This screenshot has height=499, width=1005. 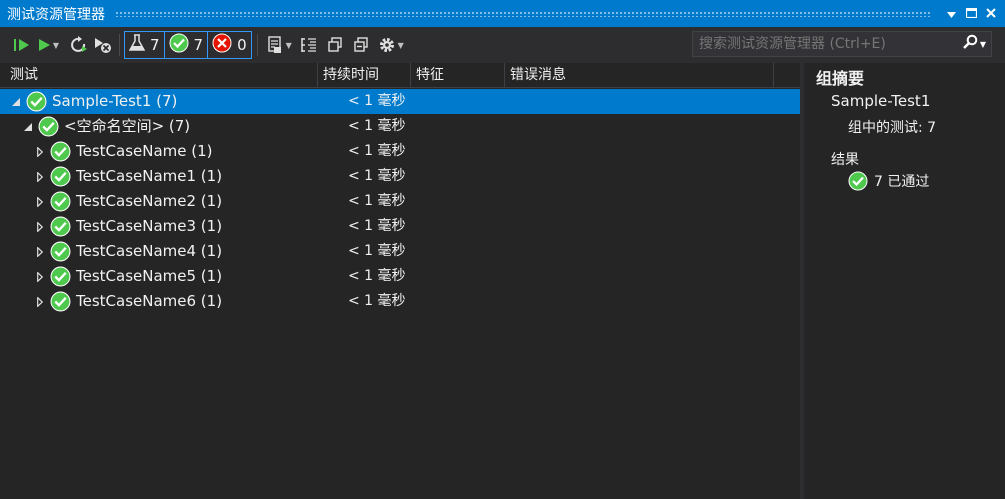 What do you see at coordinates (983, 44) in the screenshot?
I see `search-options-icon: ▼` at bounding box center [983, 44].